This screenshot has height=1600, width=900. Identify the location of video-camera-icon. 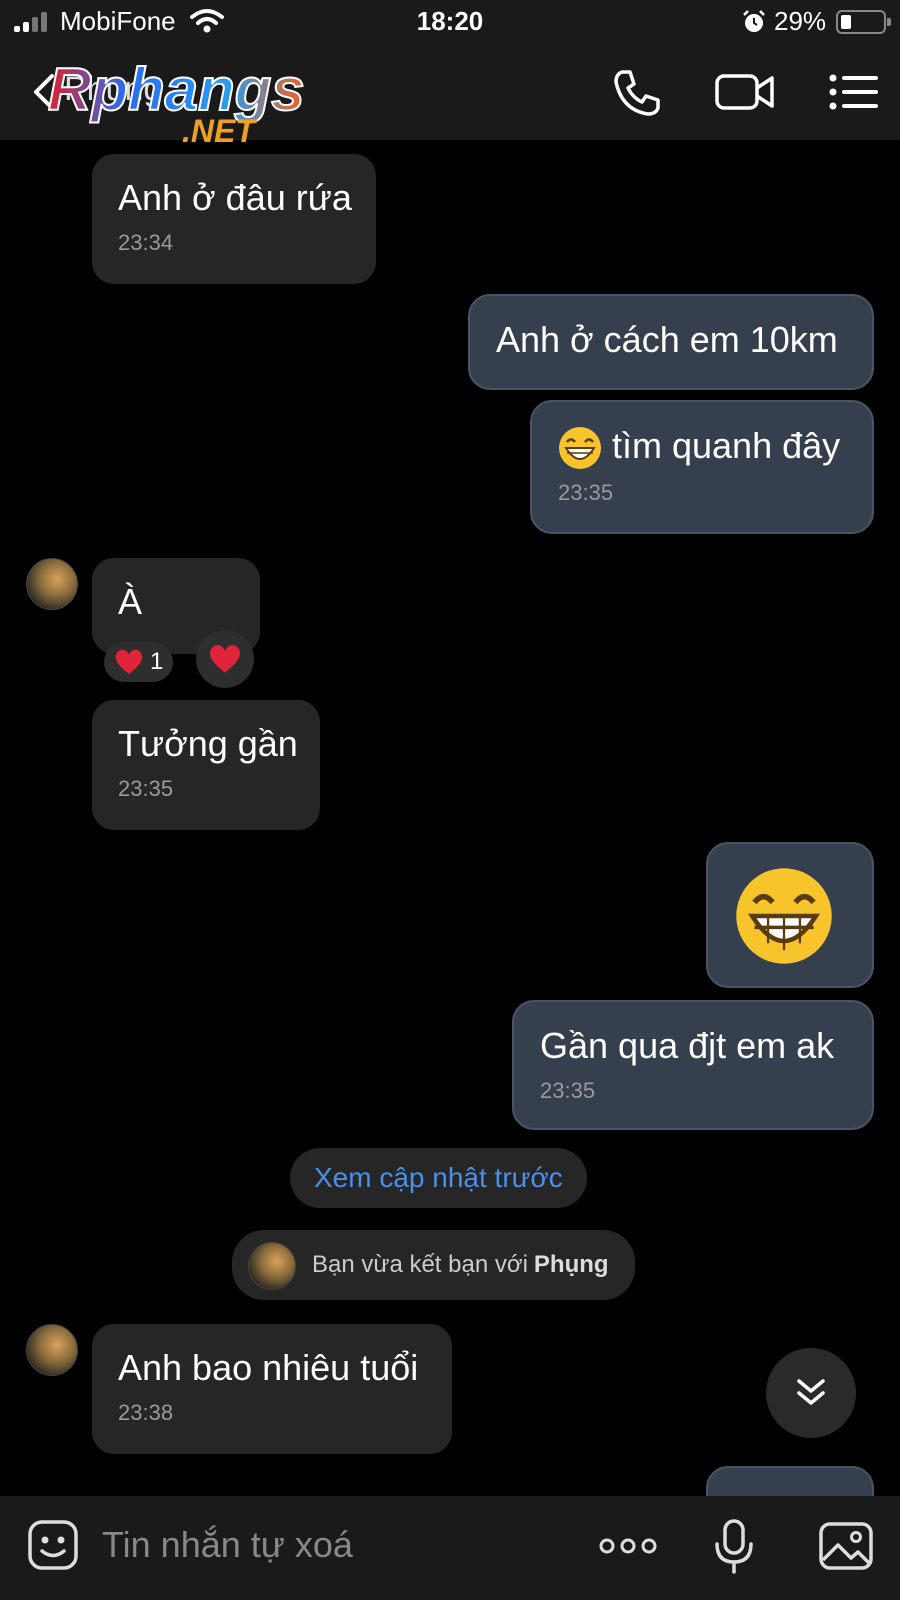
(745, 92).